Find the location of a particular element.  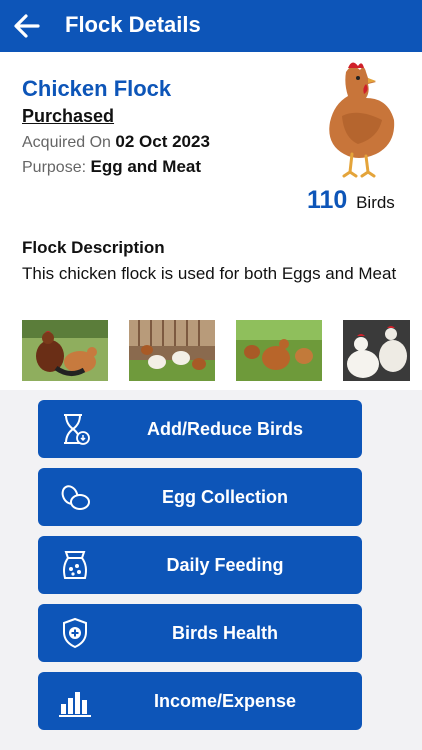

hens-on-grass-photo is located at coordinates (279, 350).